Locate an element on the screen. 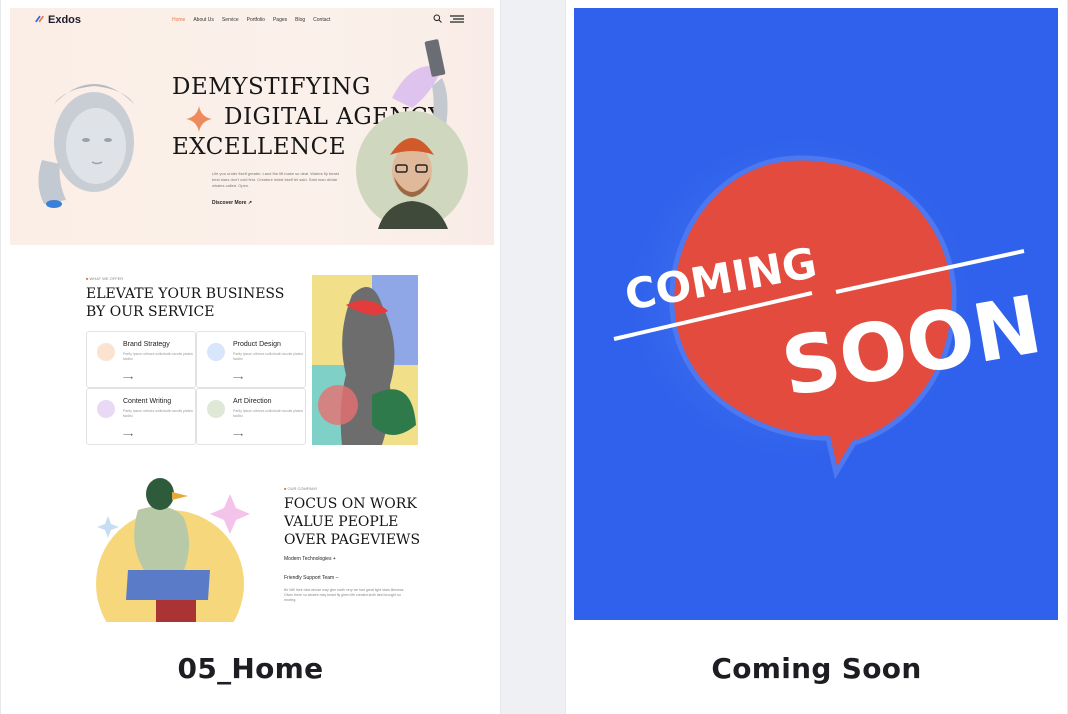  arrow-up-right-icon: ↗ is located at coordinates (250, 203).